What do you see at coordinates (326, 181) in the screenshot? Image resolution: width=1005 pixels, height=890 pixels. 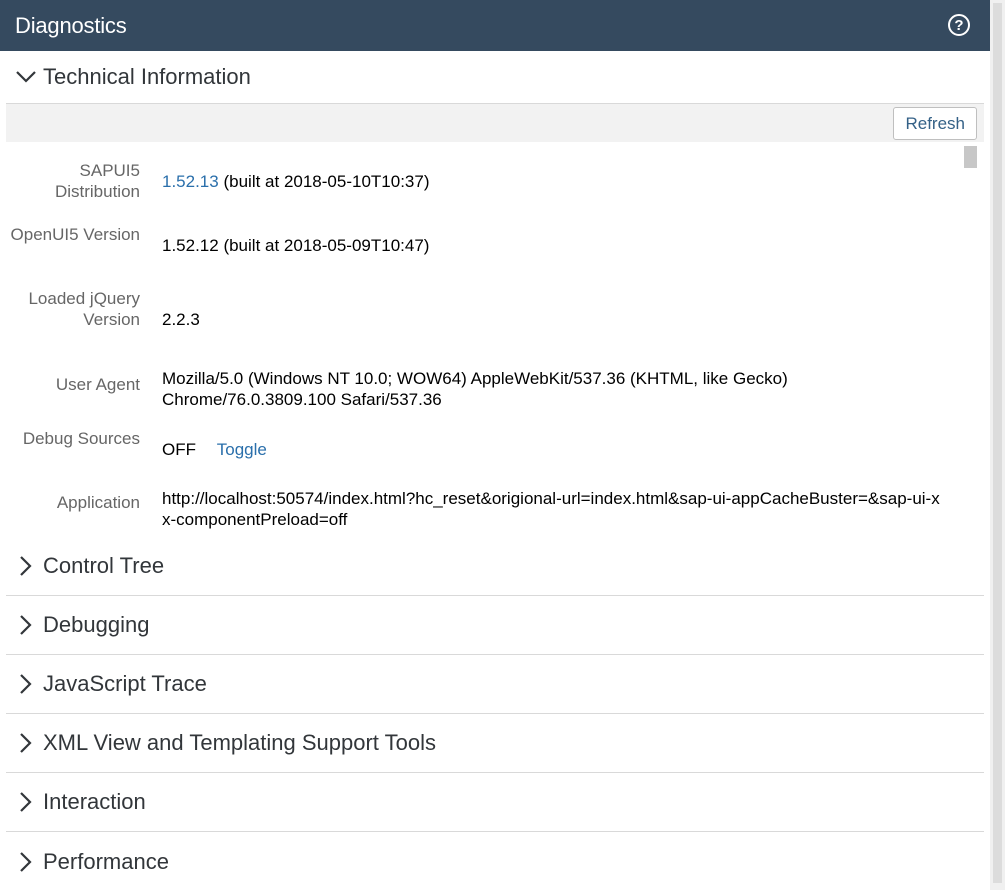 I see `sapui5-built-date: (built at 2018-05-10T10:37)` at bounding box center [326, 181].